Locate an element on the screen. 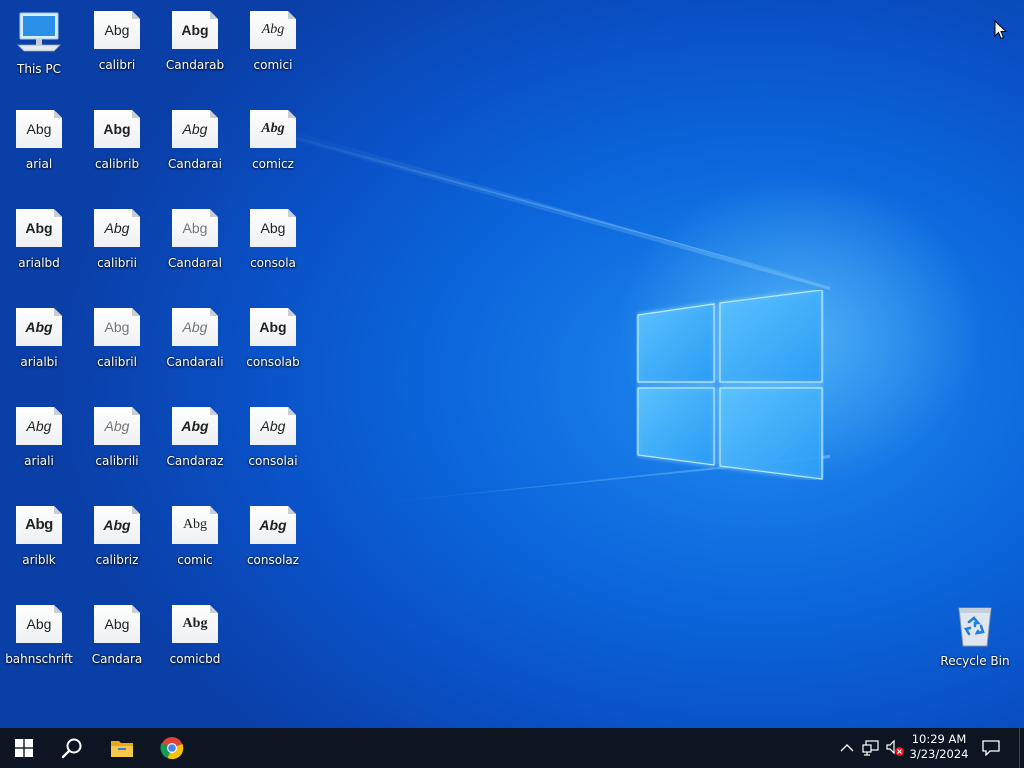 This screenshot has height=768, width=1024. desktop-icon-calibrili: Abg calibrili is located at coordinates (117, 444).